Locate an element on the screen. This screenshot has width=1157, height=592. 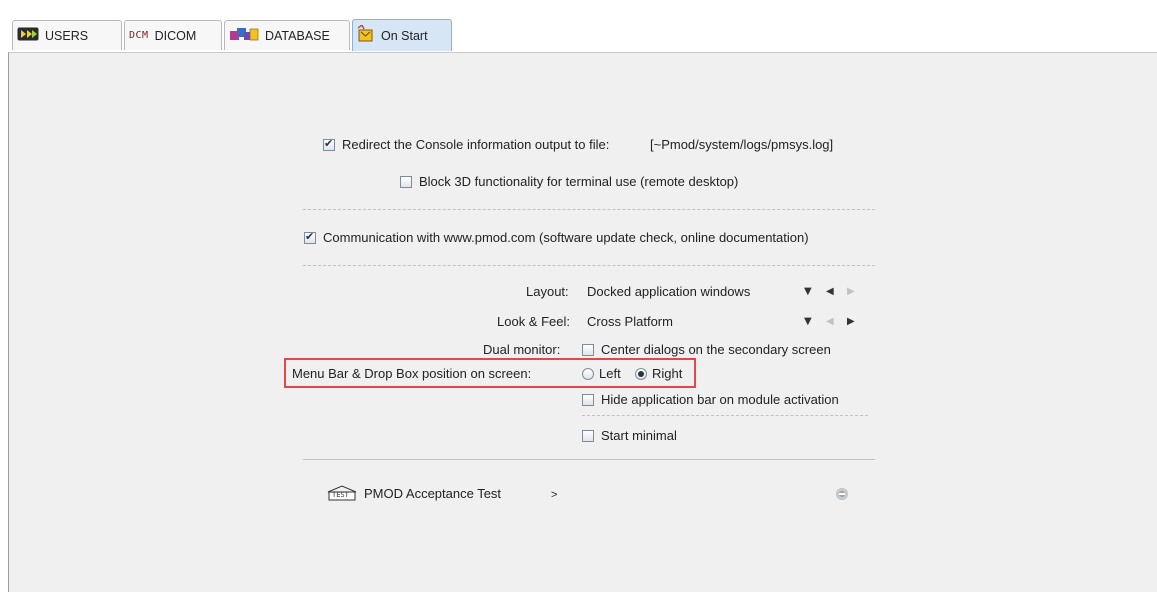
acceptance-chevron-icon: > is located at coordinates (554, 495).